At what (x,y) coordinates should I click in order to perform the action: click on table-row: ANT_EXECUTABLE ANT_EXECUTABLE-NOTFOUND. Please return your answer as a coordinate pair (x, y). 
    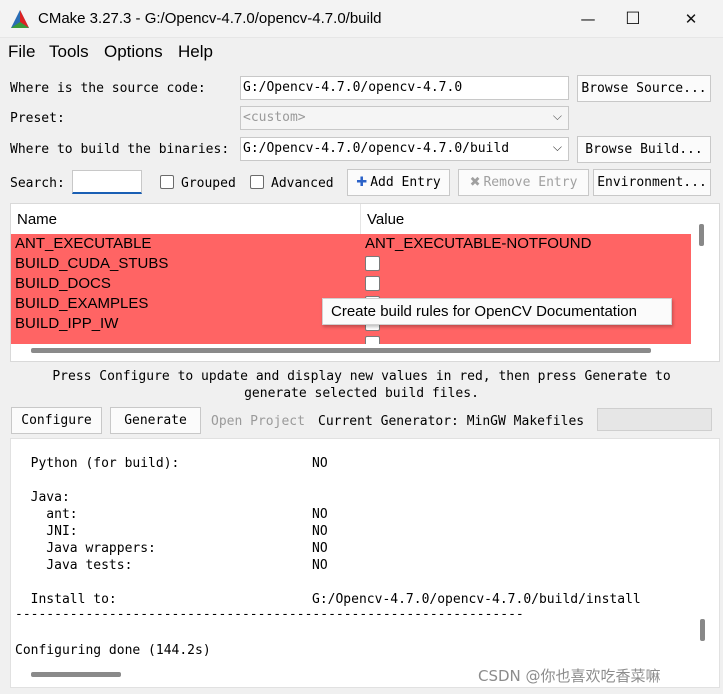
    Looking at the image, I should click on (351, 244).